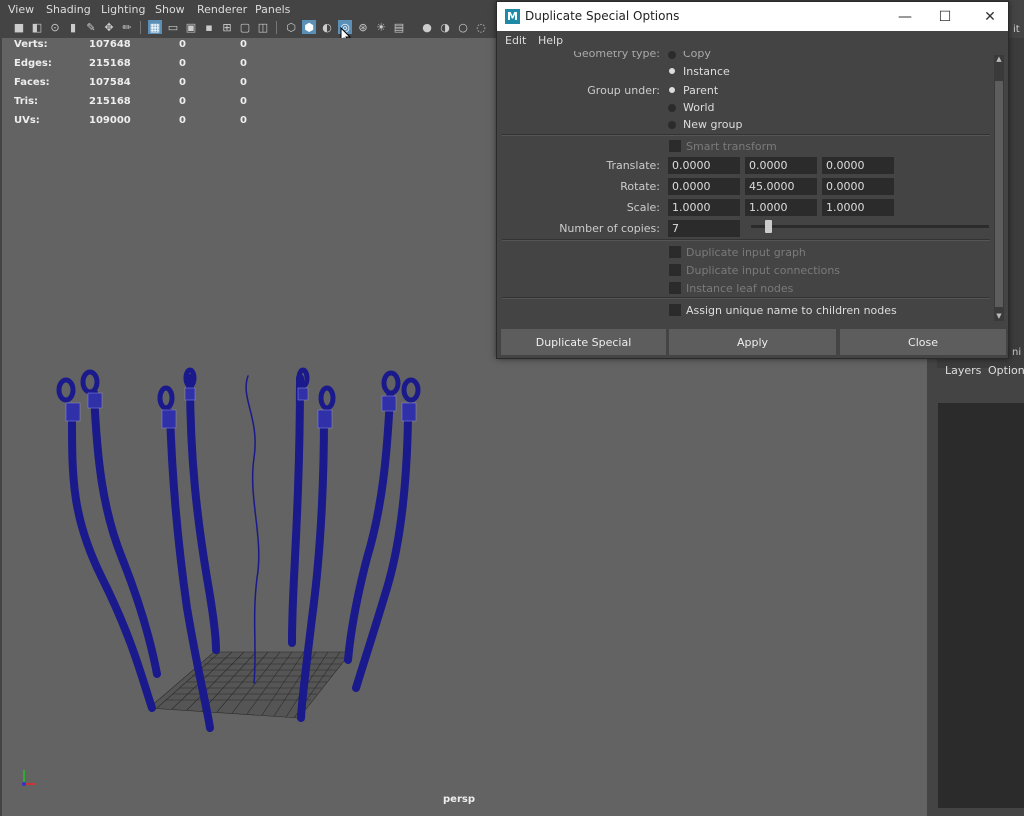 This screenshot has height=816, width=1024. I want to click on rotate-x-field, so click(704, 186).